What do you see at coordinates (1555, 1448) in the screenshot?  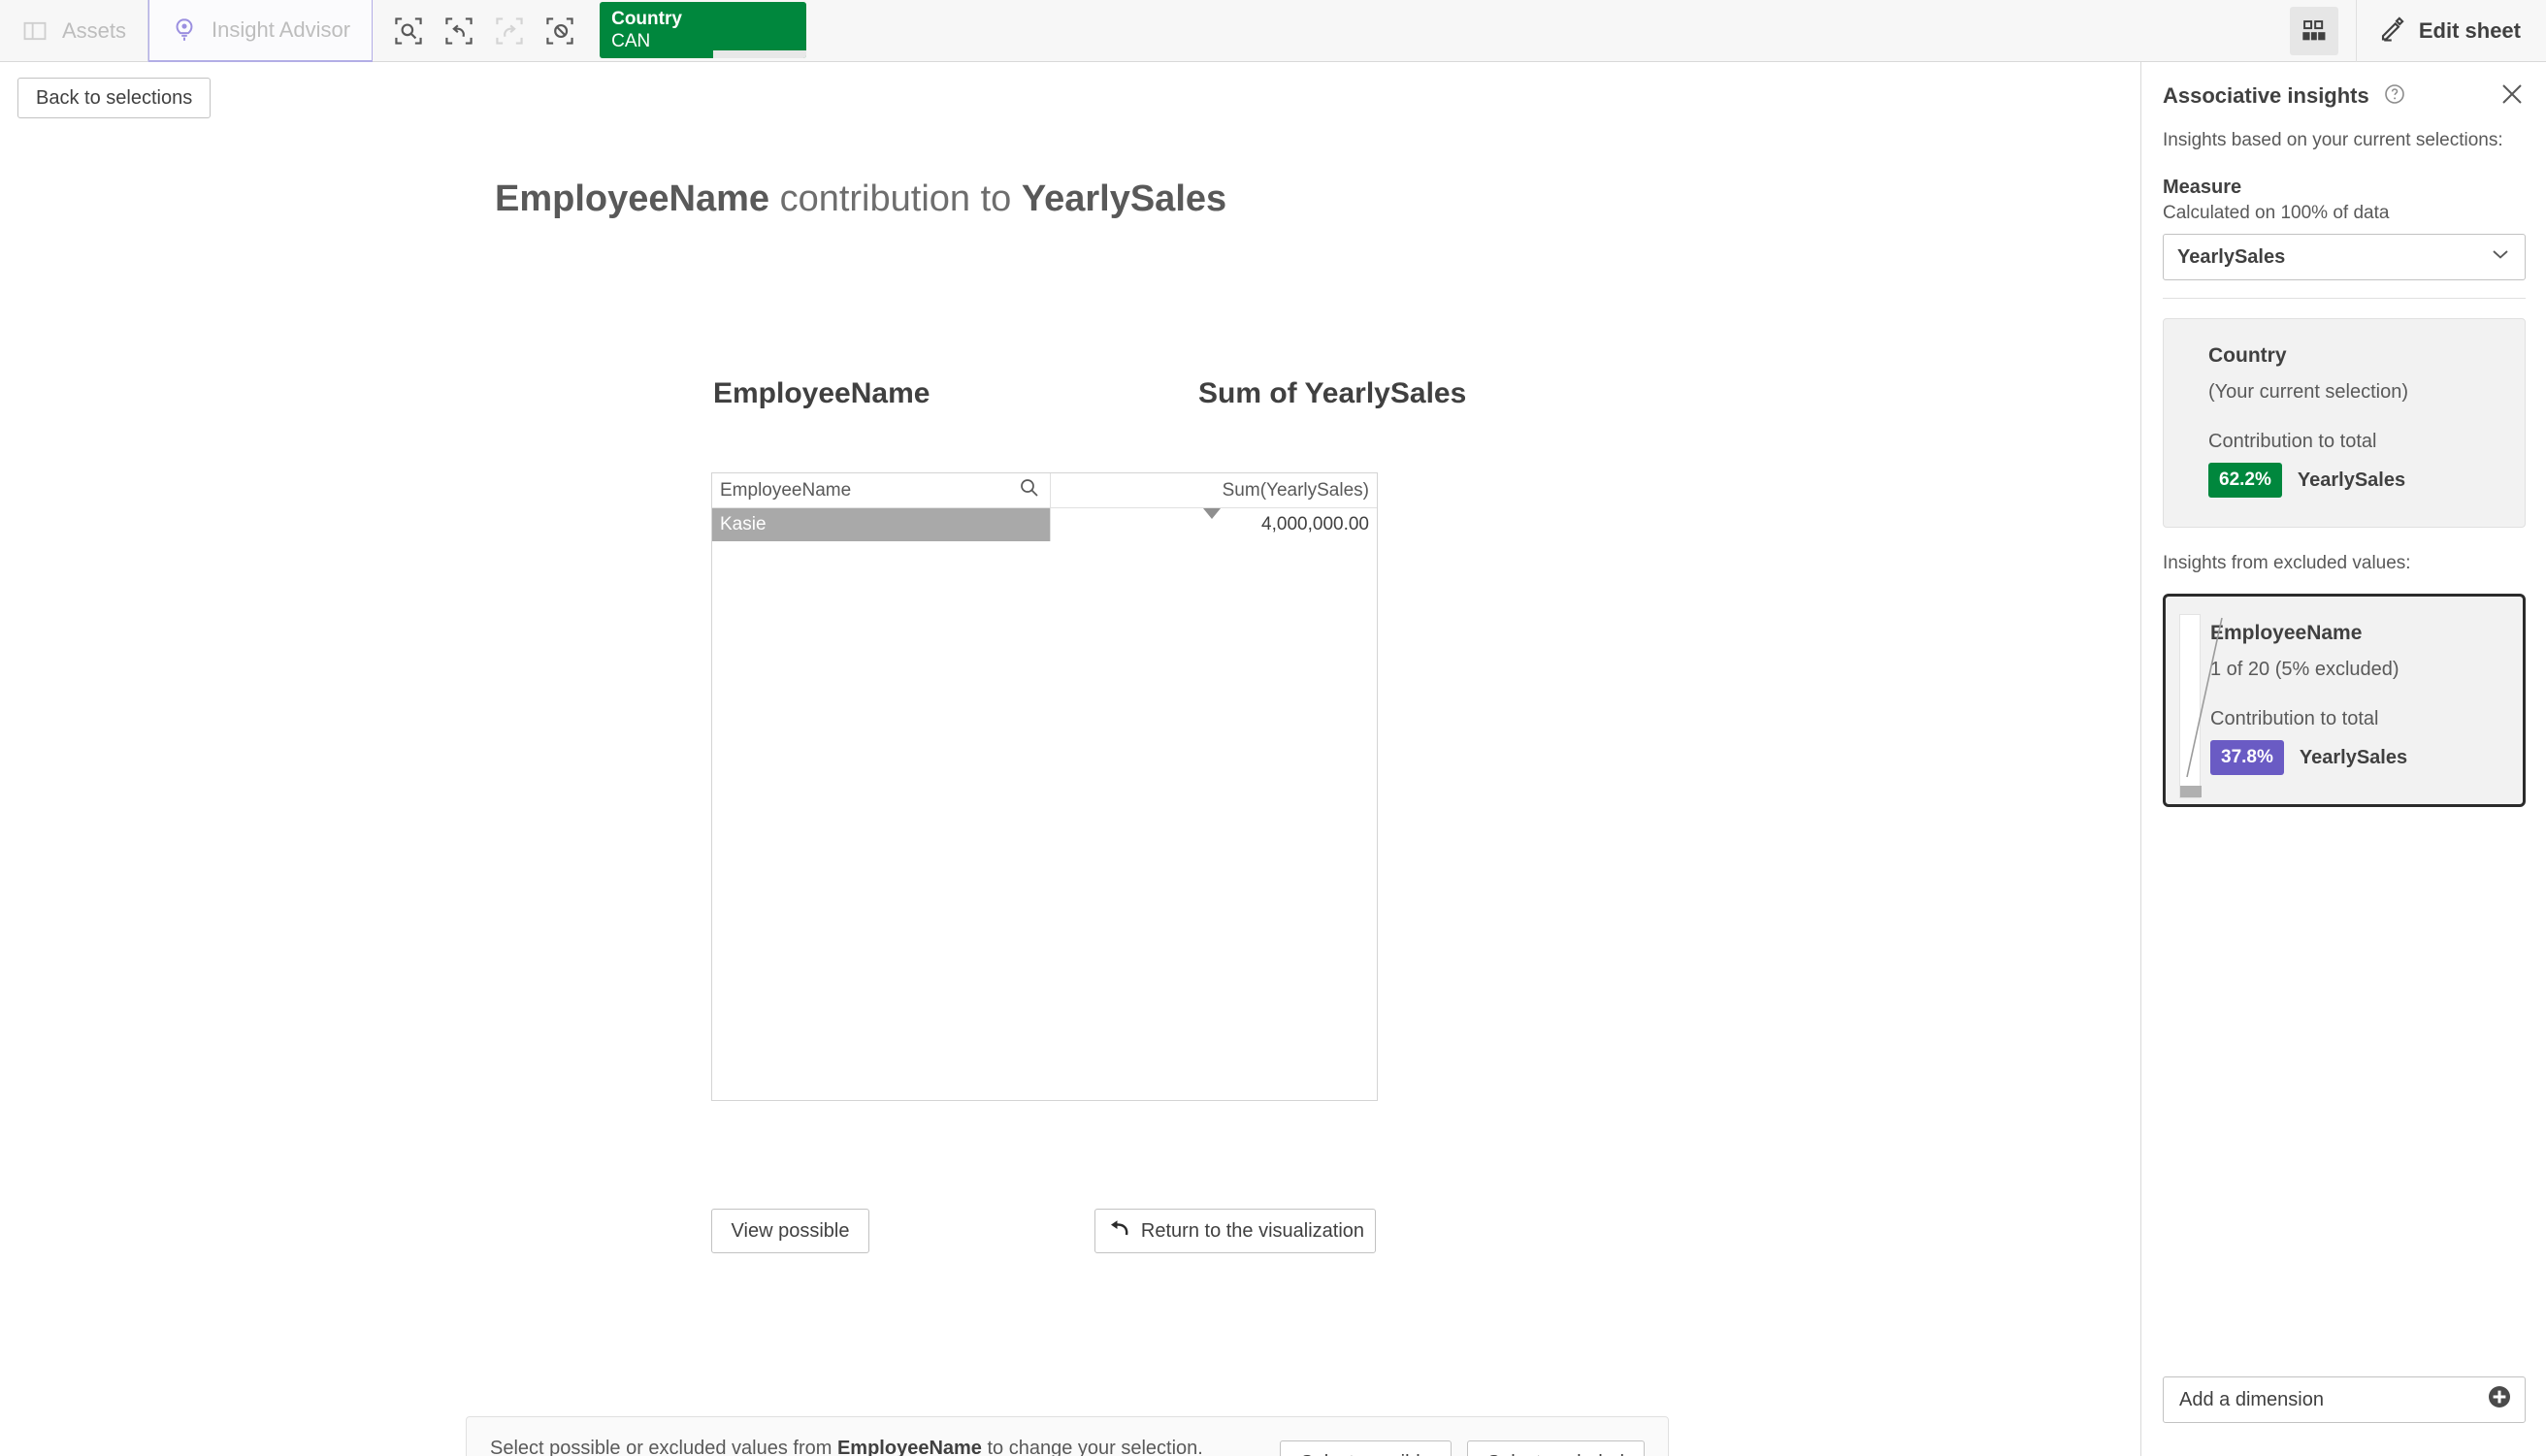 I see `select-excluded-button: Select excluded` at bounding box center [1555, 1448].